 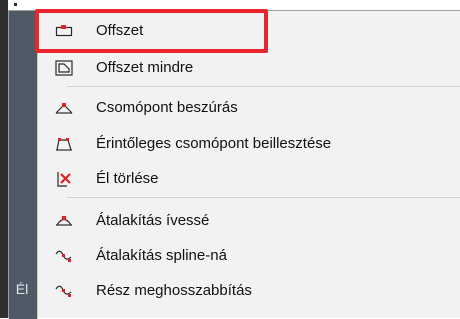 What do you see at coordinates (145, 67) in the screenshot?
I see `menu-item-label: Offszet mindre` at bounding box center [145, 67].